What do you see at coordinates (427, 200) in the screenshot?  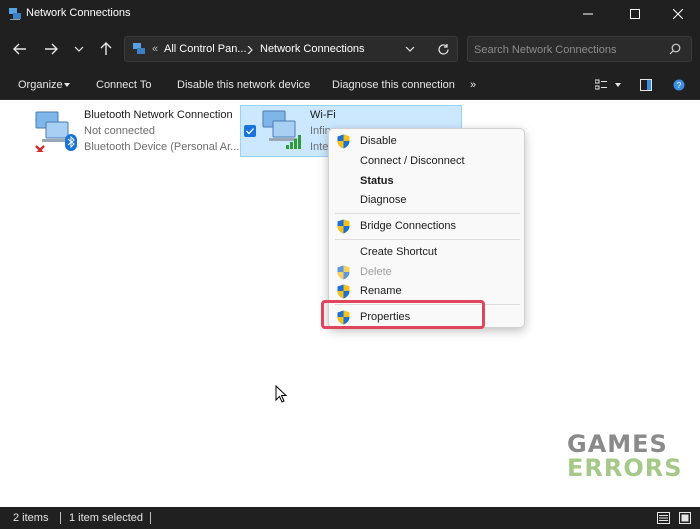 I see `menu-item-diagnose: Diagnose` at bounding box center [427, 200].